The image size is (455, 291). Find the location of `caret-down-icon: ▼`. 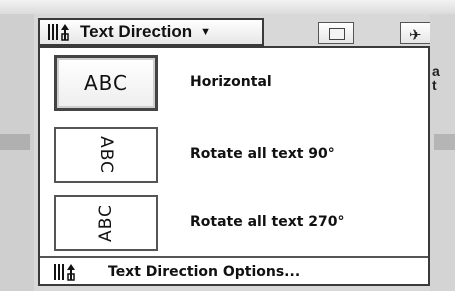

caret-down-icon: ▼ is located at coordinates (205, 32).